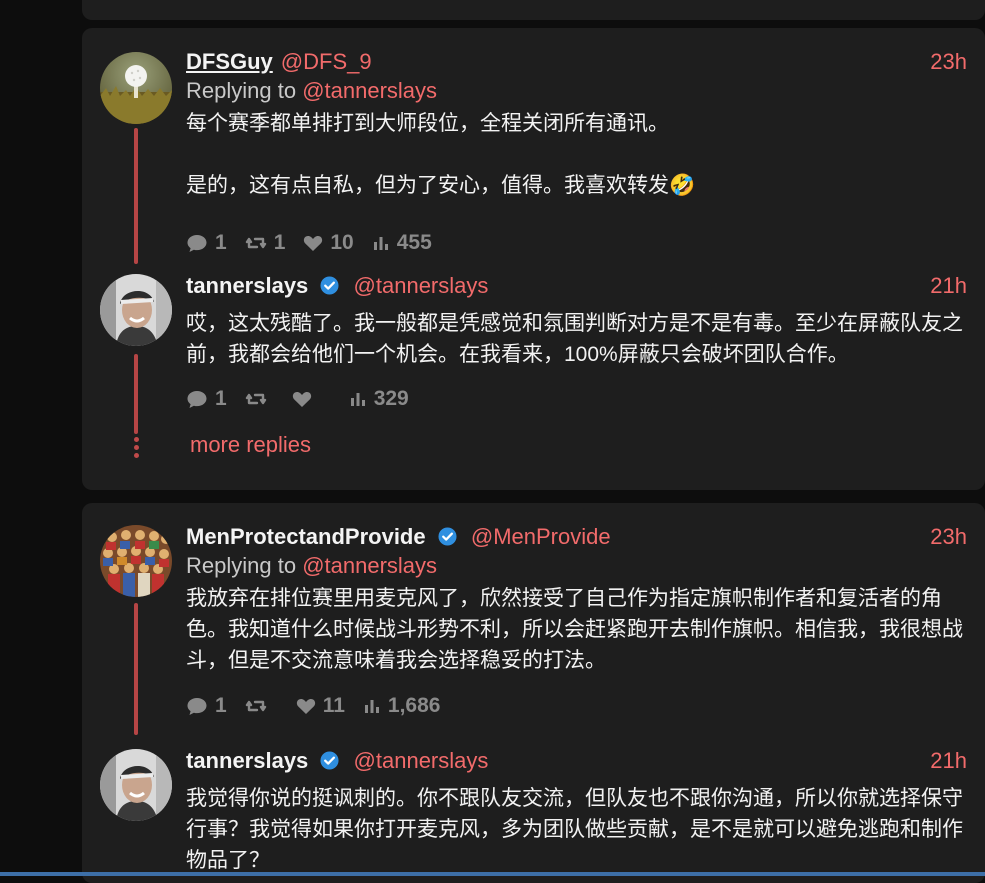  I want to click on views-count: 1,686, so click(414, 705).